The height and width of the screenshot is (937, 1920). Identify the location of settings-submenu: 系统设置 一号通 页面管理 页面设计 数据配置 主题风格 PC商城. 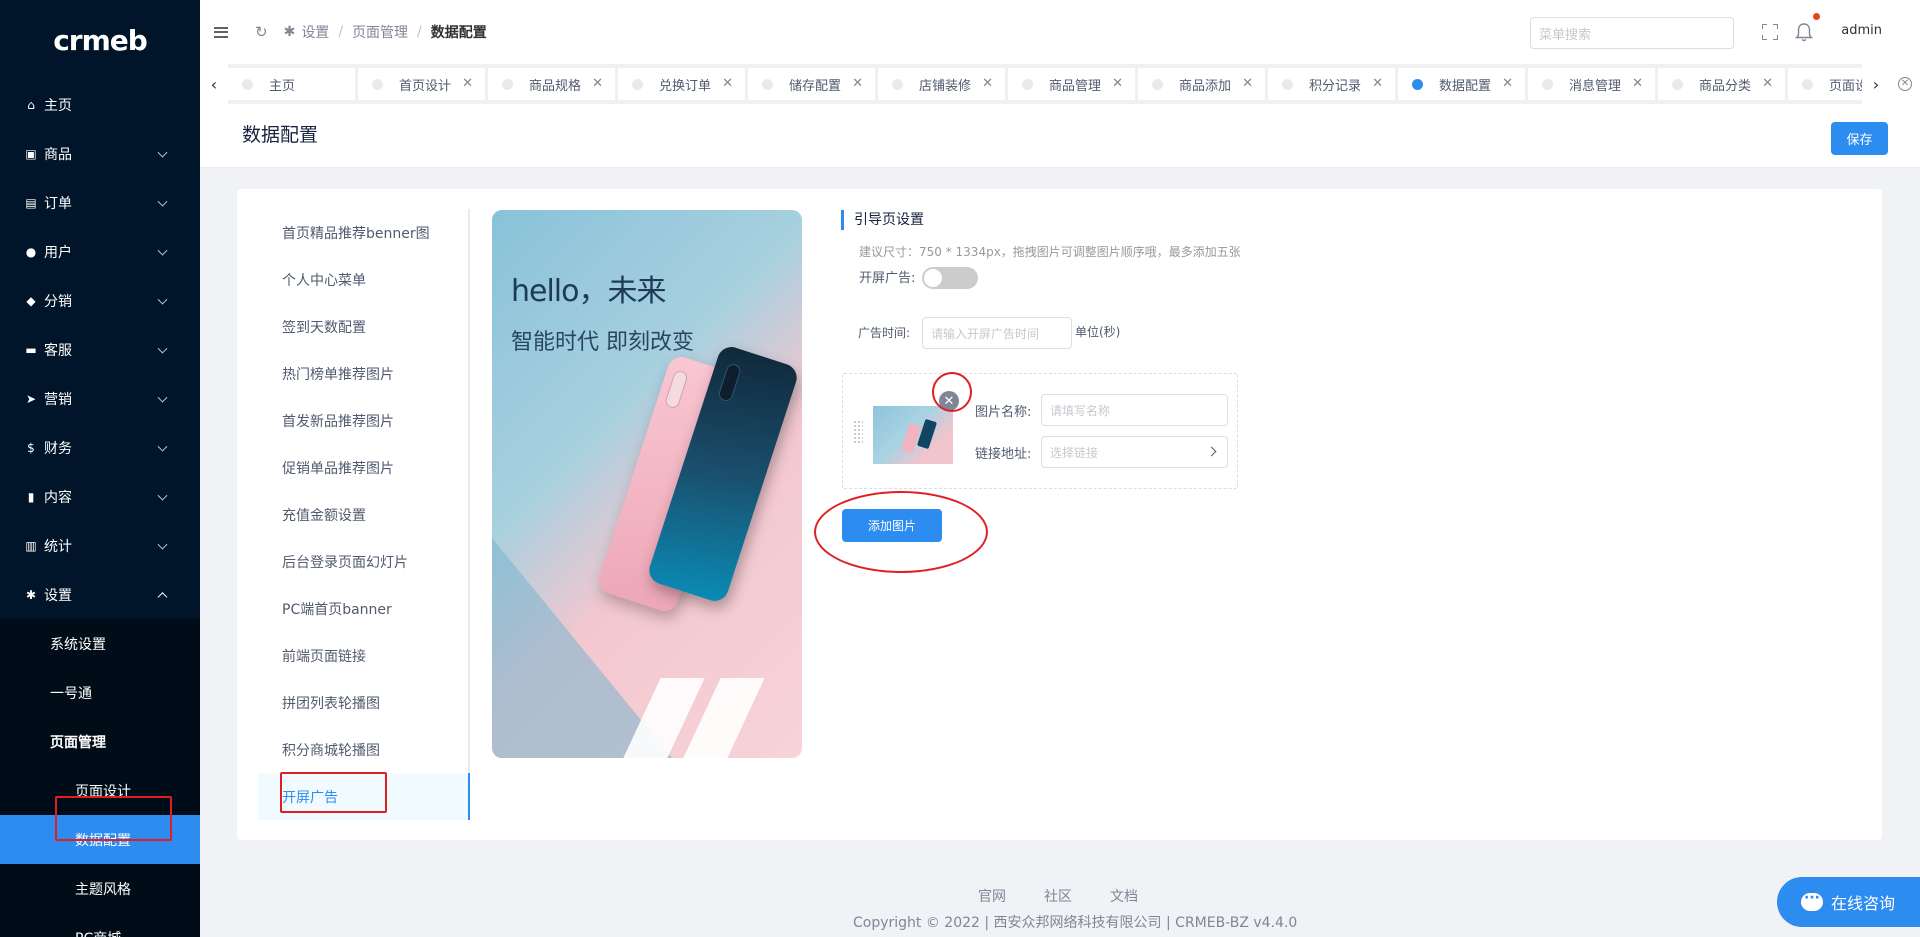
(100, 778).